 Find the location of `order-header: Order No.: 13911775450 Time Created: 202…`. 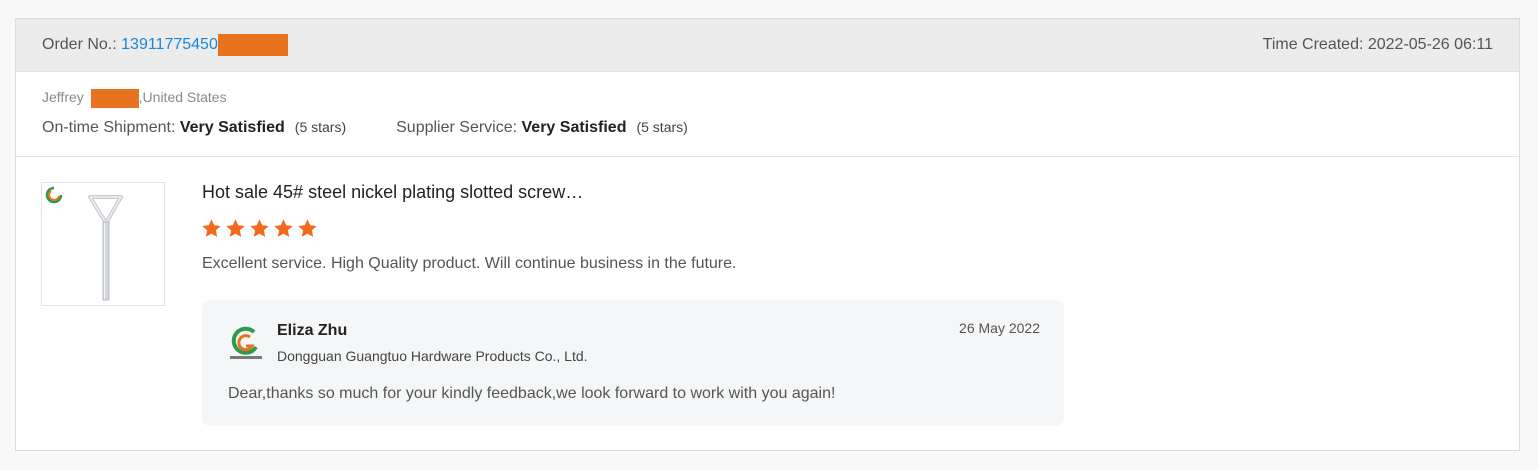

order-header: Order No.: 13911775450 Time Created: 202… is located at coordinates (767, 45).